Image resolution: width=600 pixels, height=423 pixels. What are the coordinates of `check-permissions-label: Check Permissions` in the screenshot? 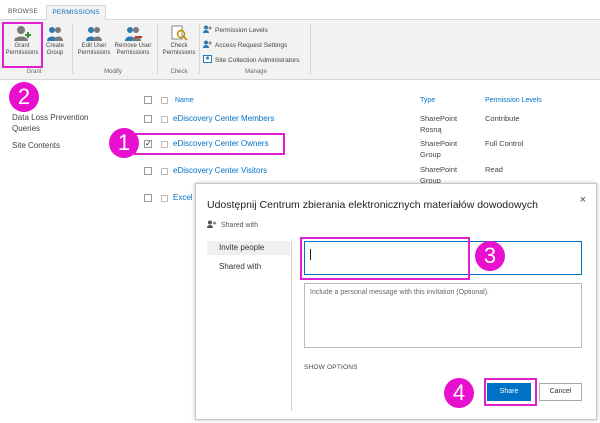 It's located at (179, 49).